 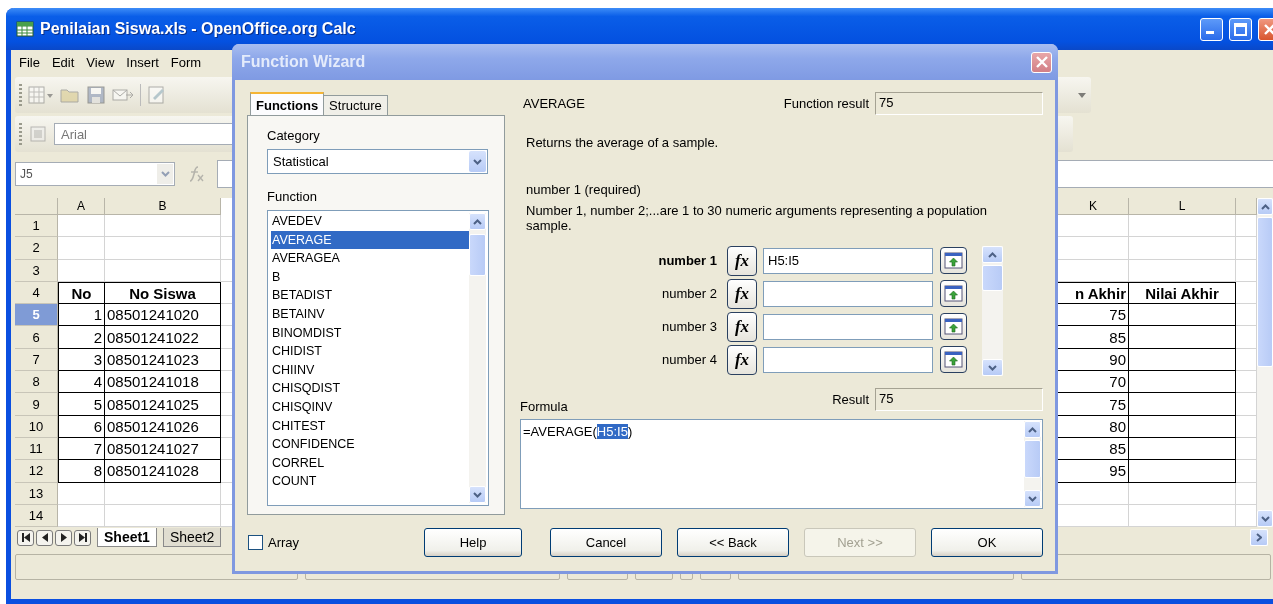 What do you see at coordinates (370, 426) in the screenshot?
I see `function-list-item: CHITEST` at bounding box center [370, 426].